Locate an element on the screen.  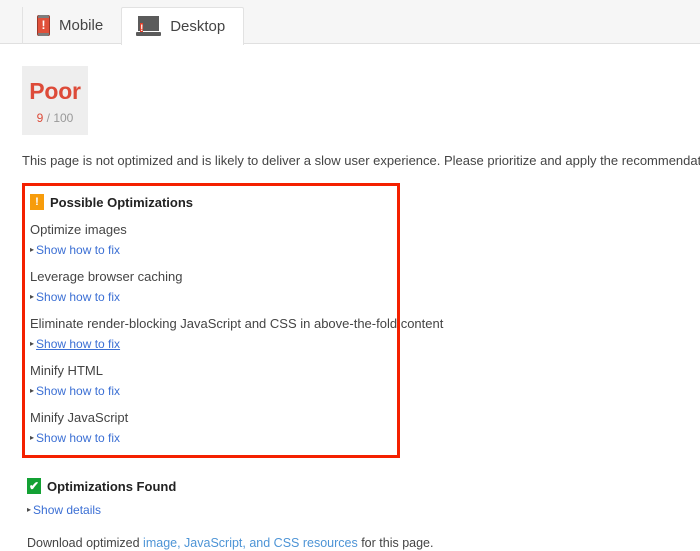
score-ratio: 9 / 100 is located at coordinates (55, 118).